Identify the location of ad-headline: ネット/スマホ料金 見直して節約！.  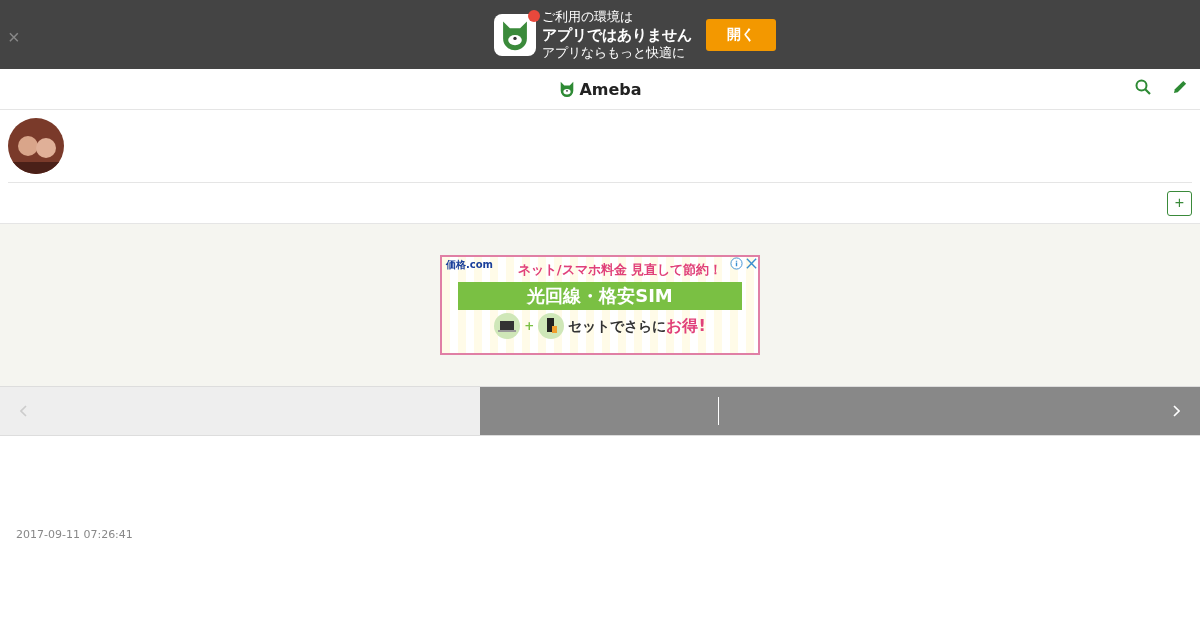
(620, 270).